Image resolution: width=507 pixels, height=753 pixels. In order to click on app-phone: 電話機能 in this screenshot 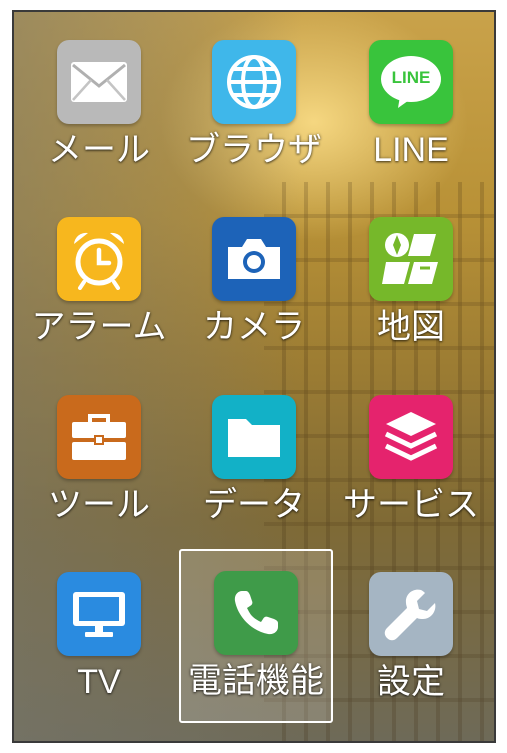, I will do `click(256, 636)`.